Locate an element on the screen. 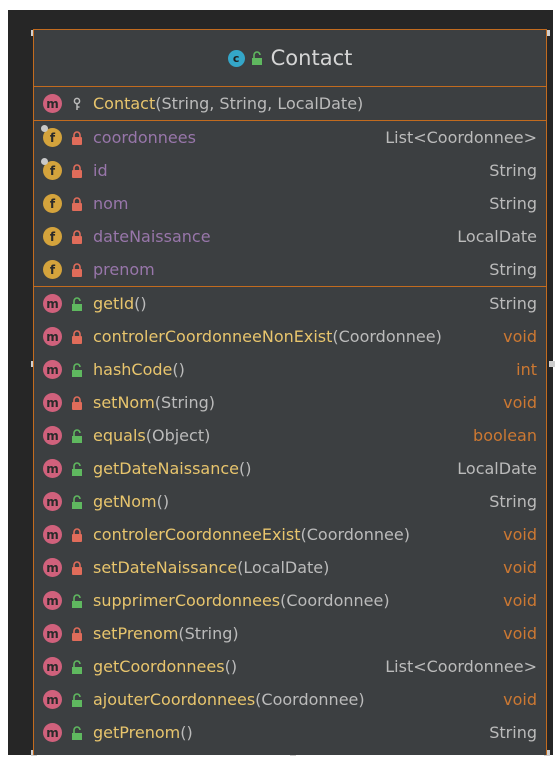 The width and height of the screenshot is (557, 757). method-row: m setPrenom (String) void is located at coordinates (290, 633).